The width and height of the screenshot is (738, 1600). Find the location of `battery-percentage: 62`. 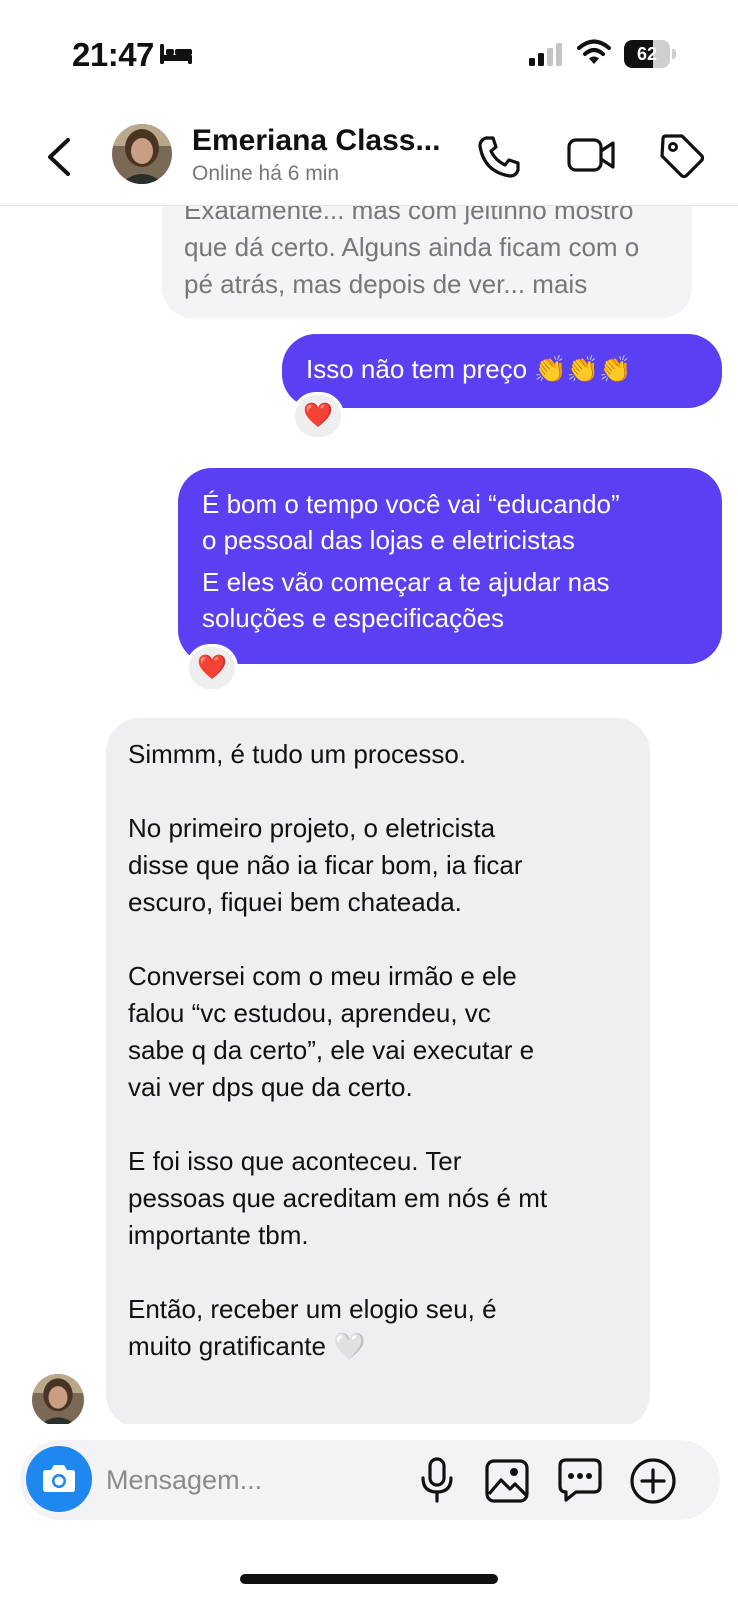

battery-percentage: 62 is located at coordinates (647, 54).